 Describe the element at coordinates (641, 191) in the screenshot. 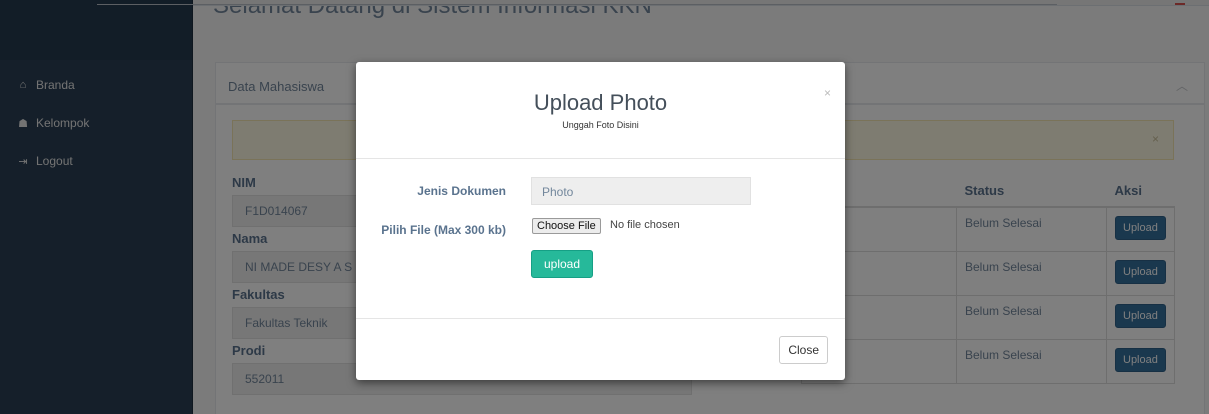

I see `jenis-dokumen-field: Photo` at that location.